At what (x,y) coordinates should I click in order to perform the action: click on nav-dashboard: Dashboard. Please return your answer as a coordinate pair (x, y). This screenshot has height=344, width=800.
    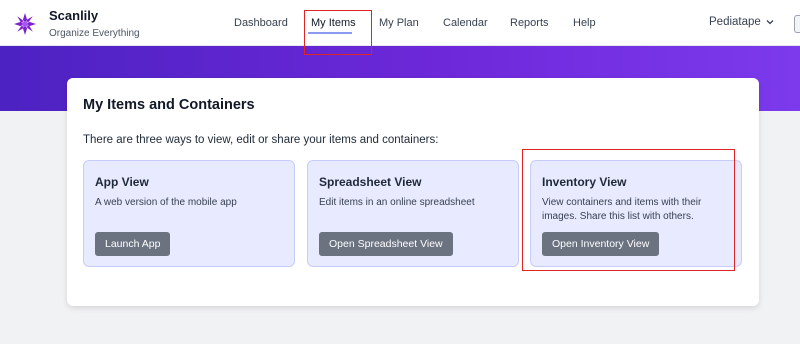
    Looking at the image, I should click on (261, 23).